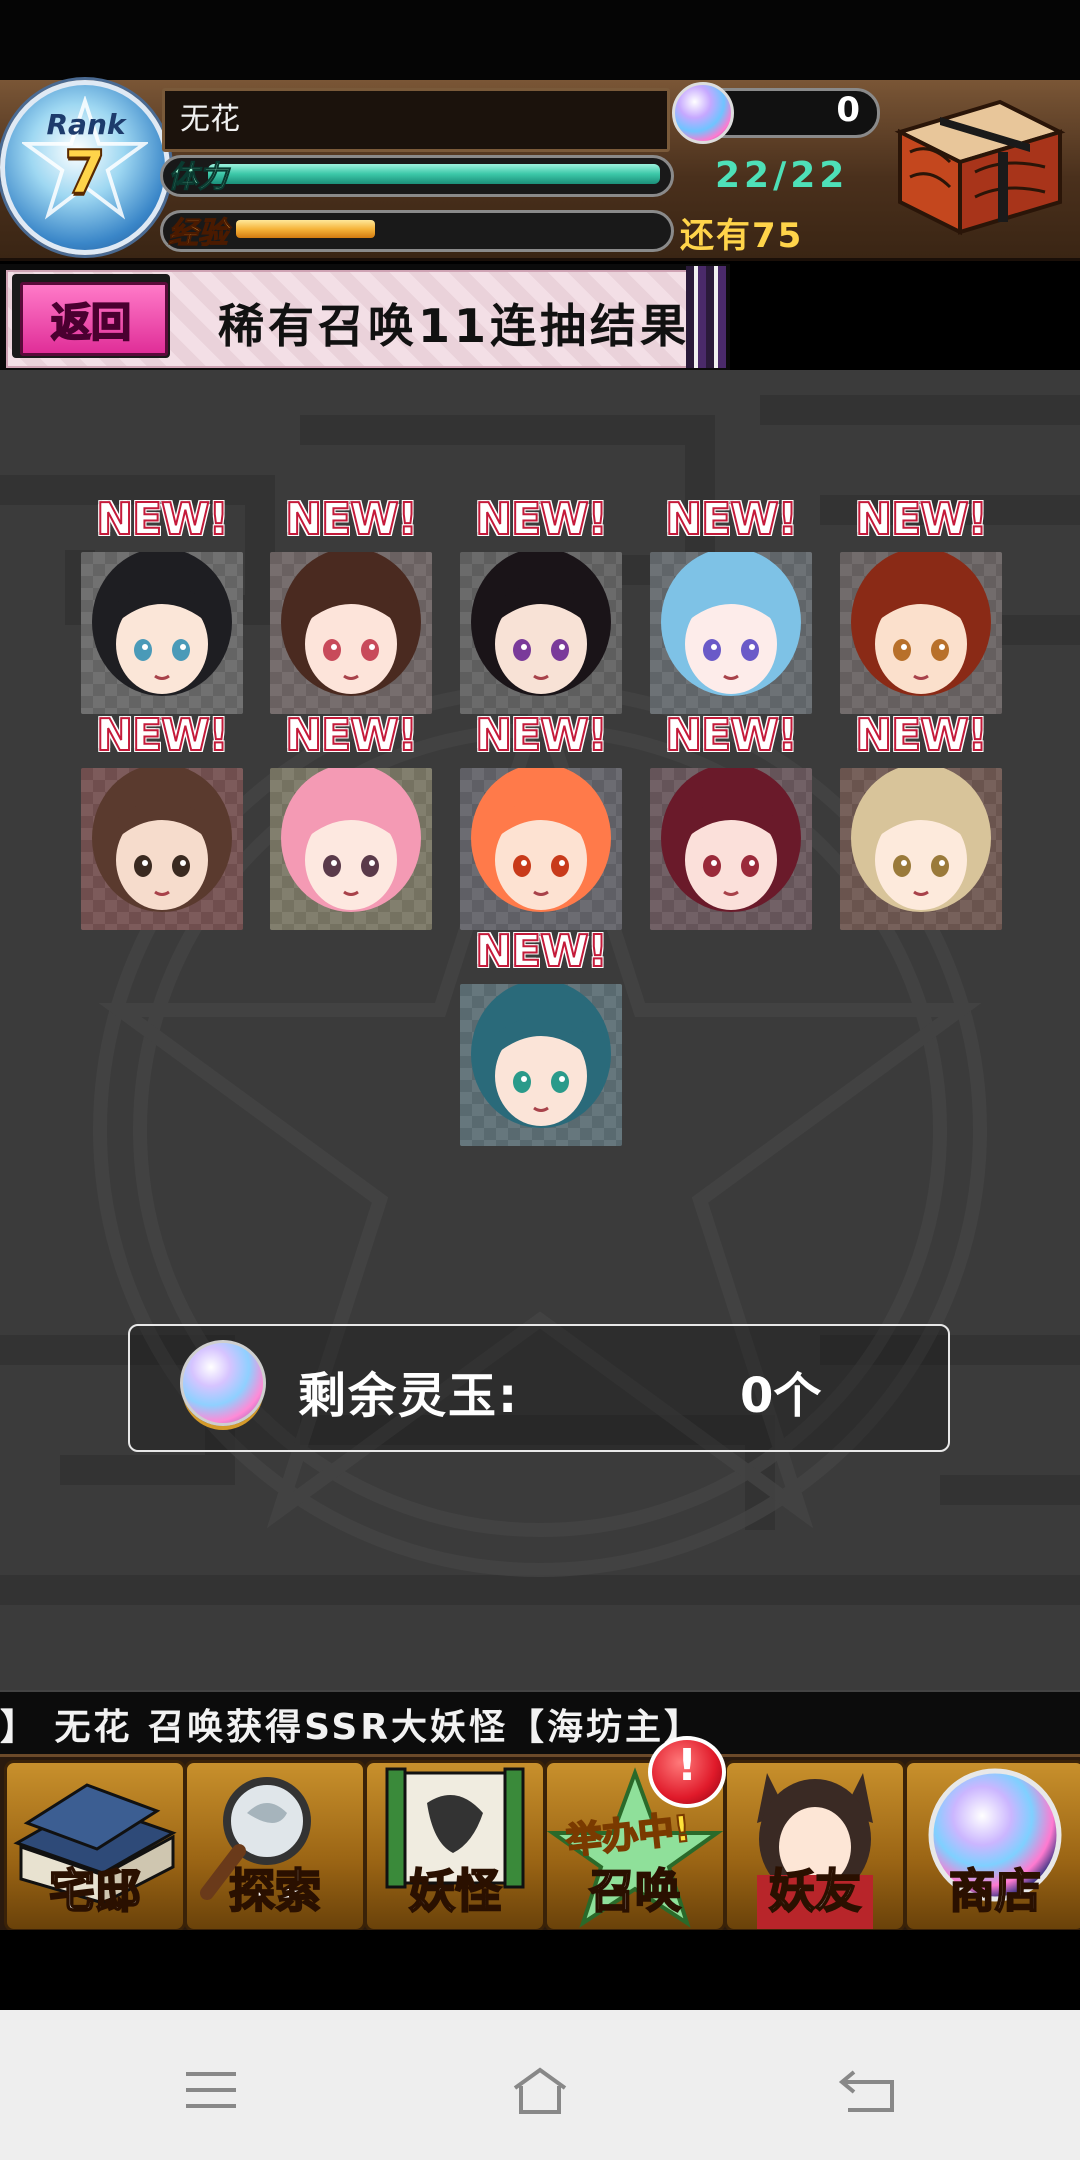  What do you see at coordinates (91, 319) in the screenshot?
I see `back-button-label: 返回` at bounding box center [91, 319].